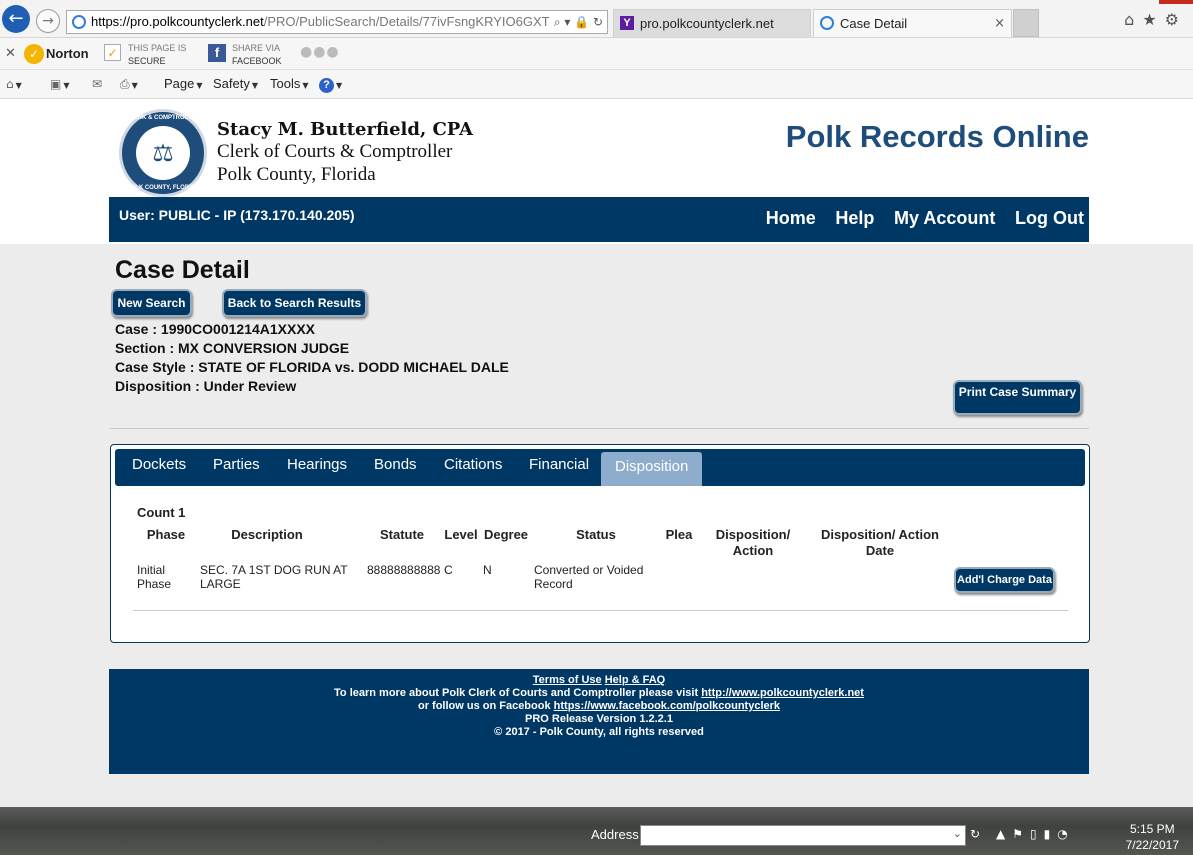 The height and width of the screenshot is (855, 1193). Describe the element at coordinates (10, 53) in the screenshot. I see `close-icon: ✕` at that location.